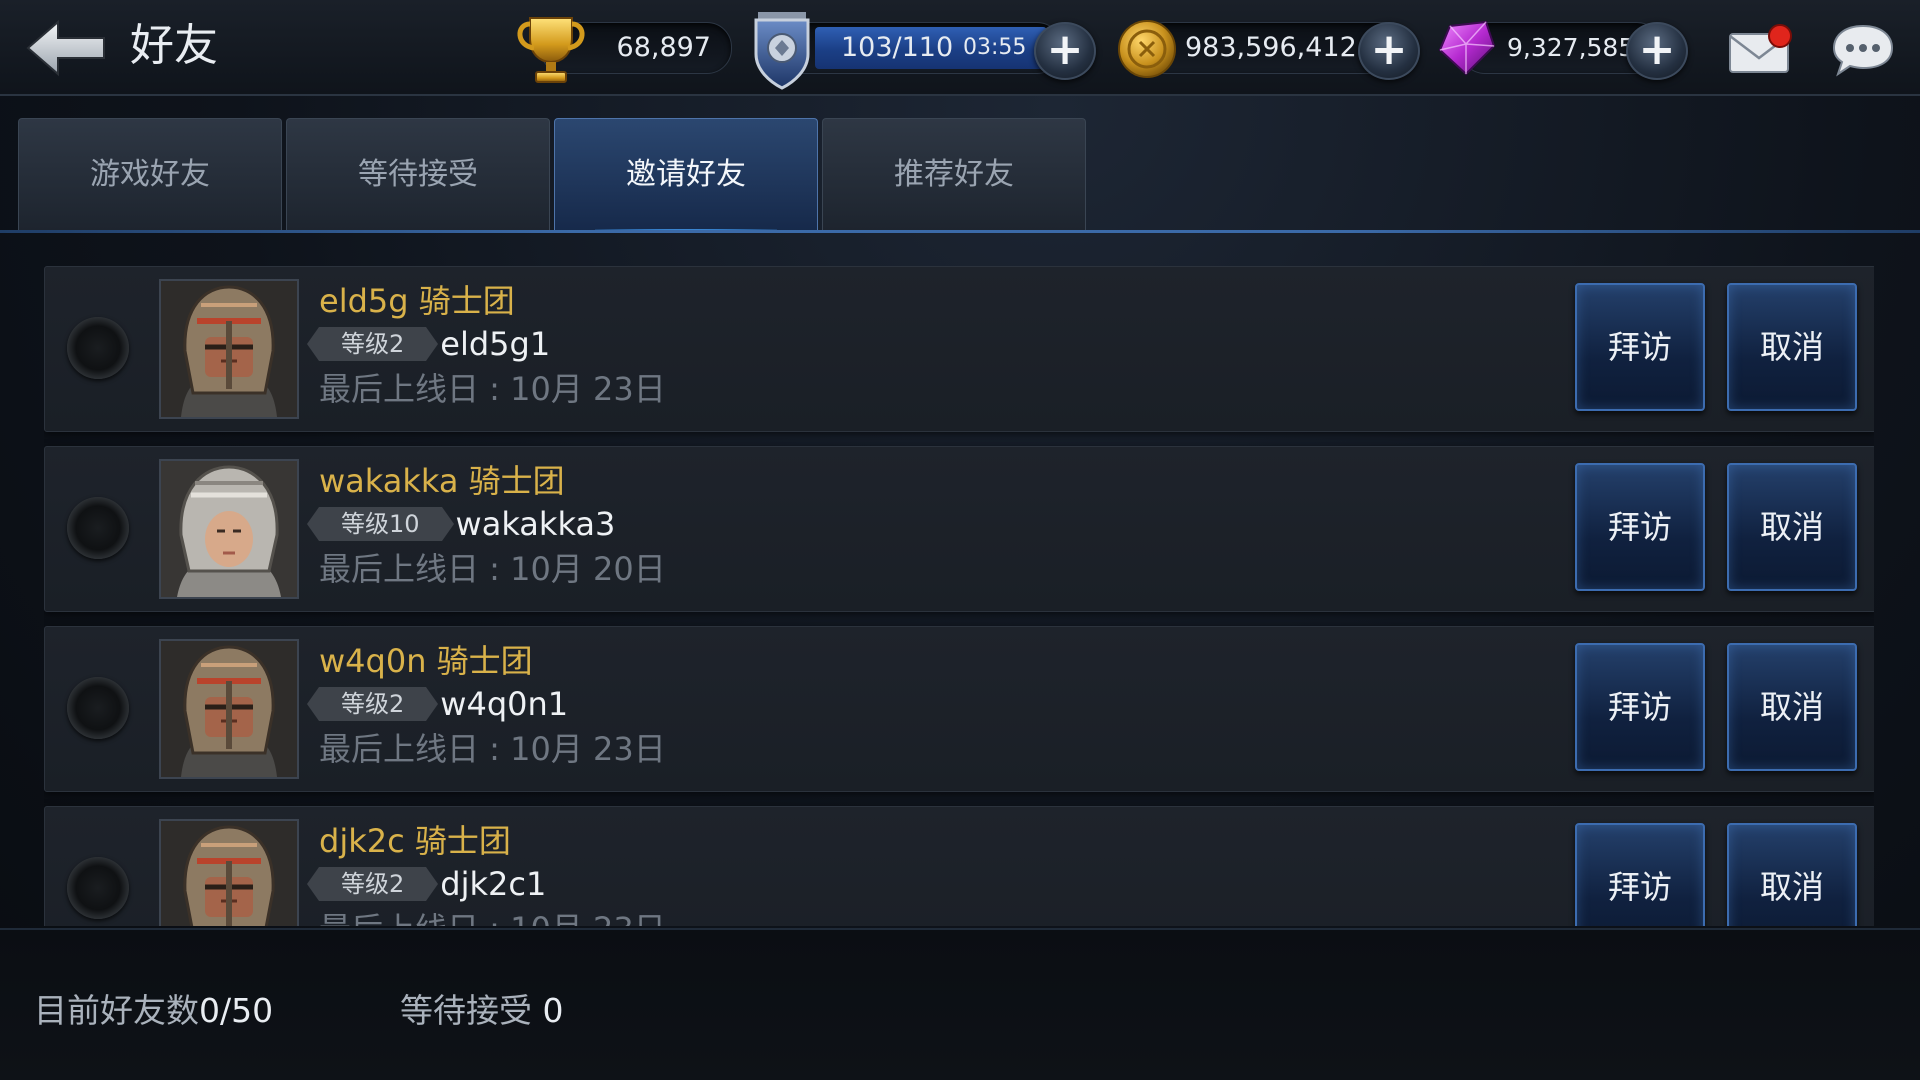 The width and height of the screenshot is (1920, 1080). What do you see at coordinates (954, 174) in the screenshot?
I see `tab-recommended: 推荐好友` at bounding box center [954, 174].